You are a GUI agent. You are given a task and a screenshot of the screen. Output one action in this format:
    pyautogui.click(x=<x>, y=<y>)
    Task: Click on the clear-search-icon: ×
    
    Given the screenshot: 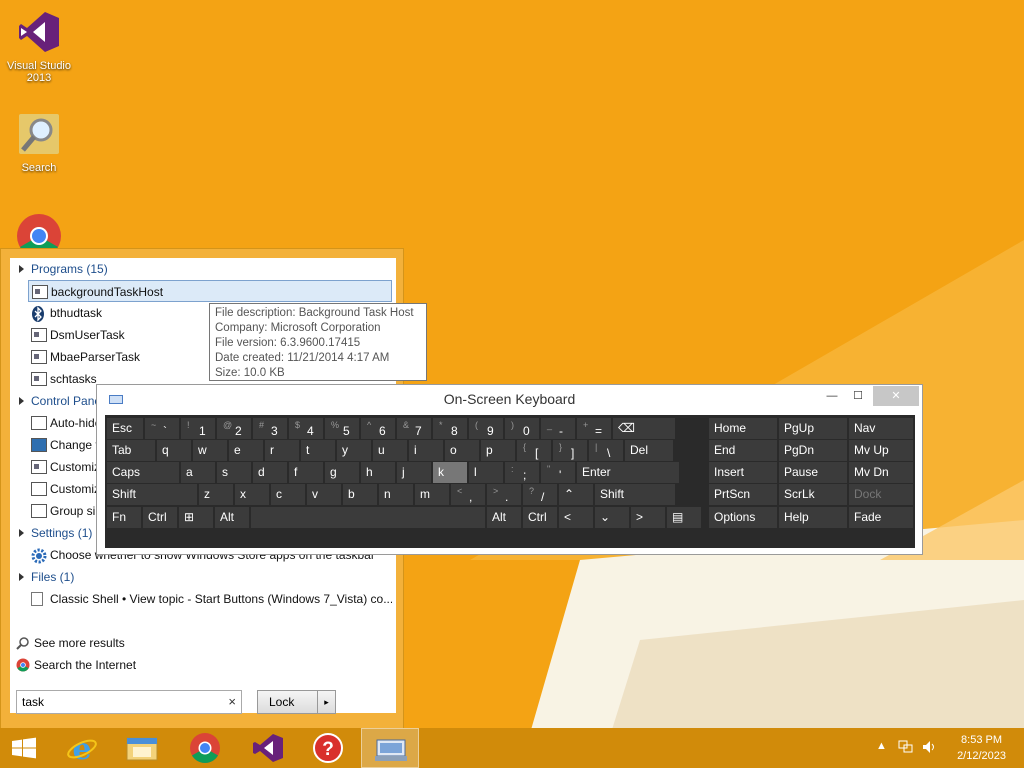 What is the action you would take?
    pyautogui.click(x=232, y=702)
    